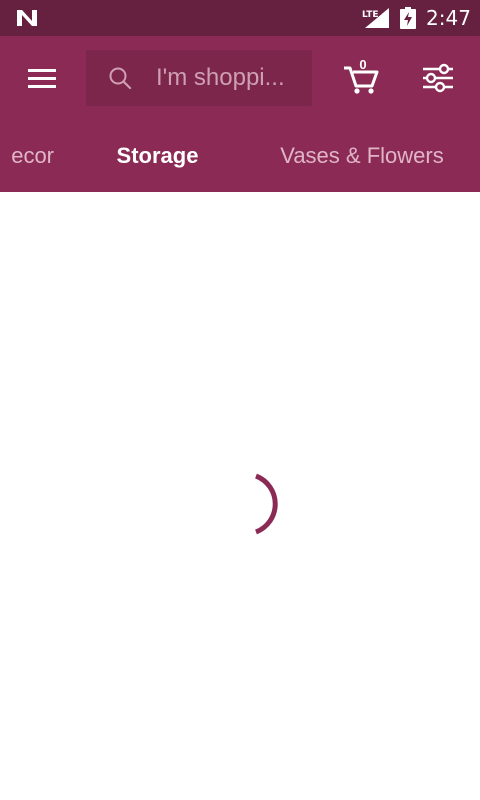  Describe the element at coordinates (157, 156) in the screenshot. I see `tab-storage: Storage` at that location.